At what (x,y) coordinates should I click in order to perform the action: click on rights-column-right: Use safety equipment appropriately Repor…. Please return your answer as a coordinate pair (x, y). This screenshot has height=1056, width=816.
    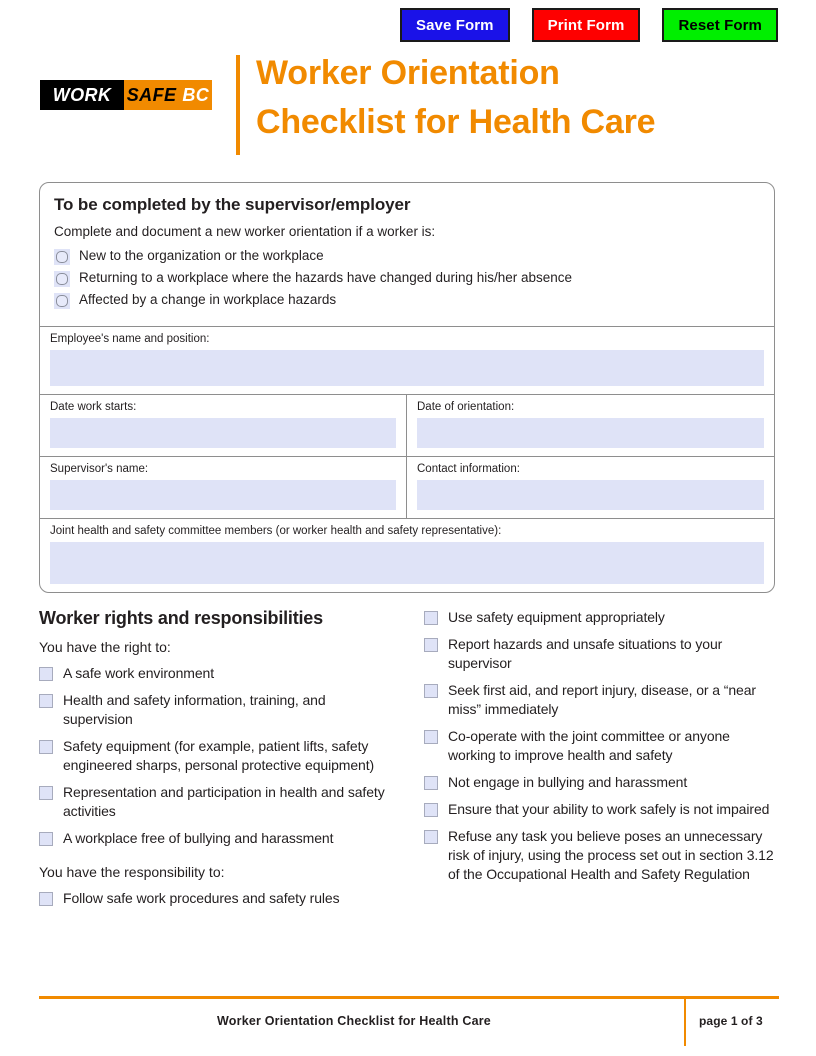
    Looking at the image, I should click on (601, 762).